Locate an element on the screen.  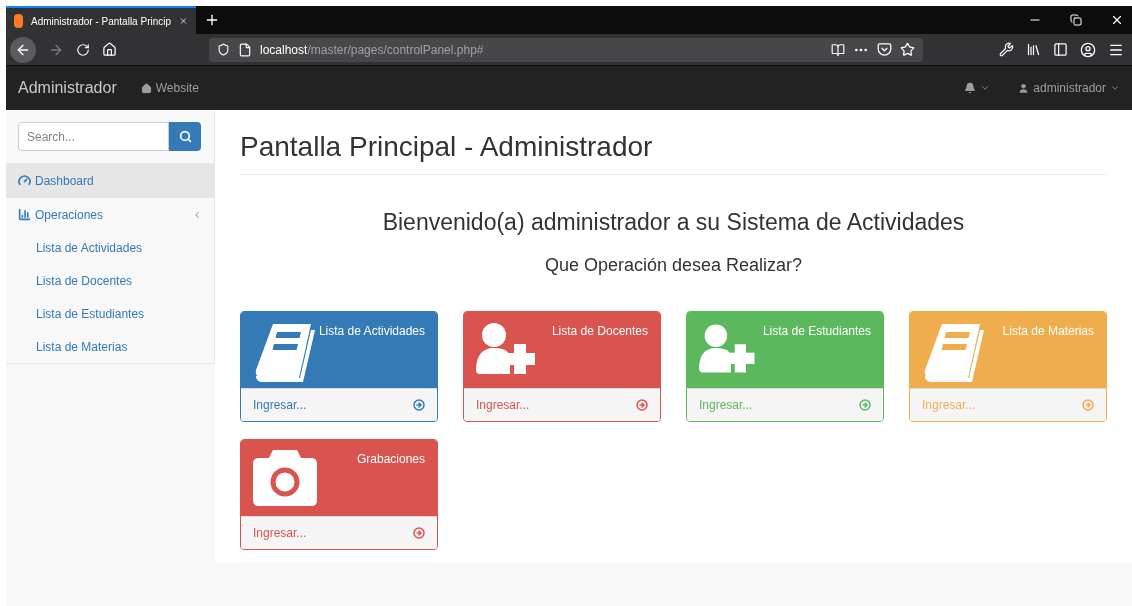
card-title: Lista de Actividades is located at coordinates (371, 331).